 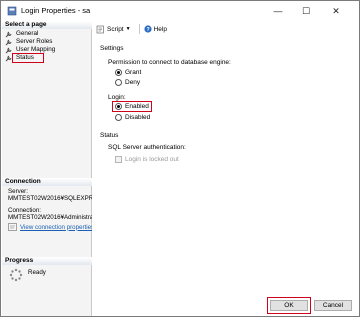 What do you see at coordinates (100, 29) in the screenshot?
I see `script-icon` at bounding box center [100, 29].